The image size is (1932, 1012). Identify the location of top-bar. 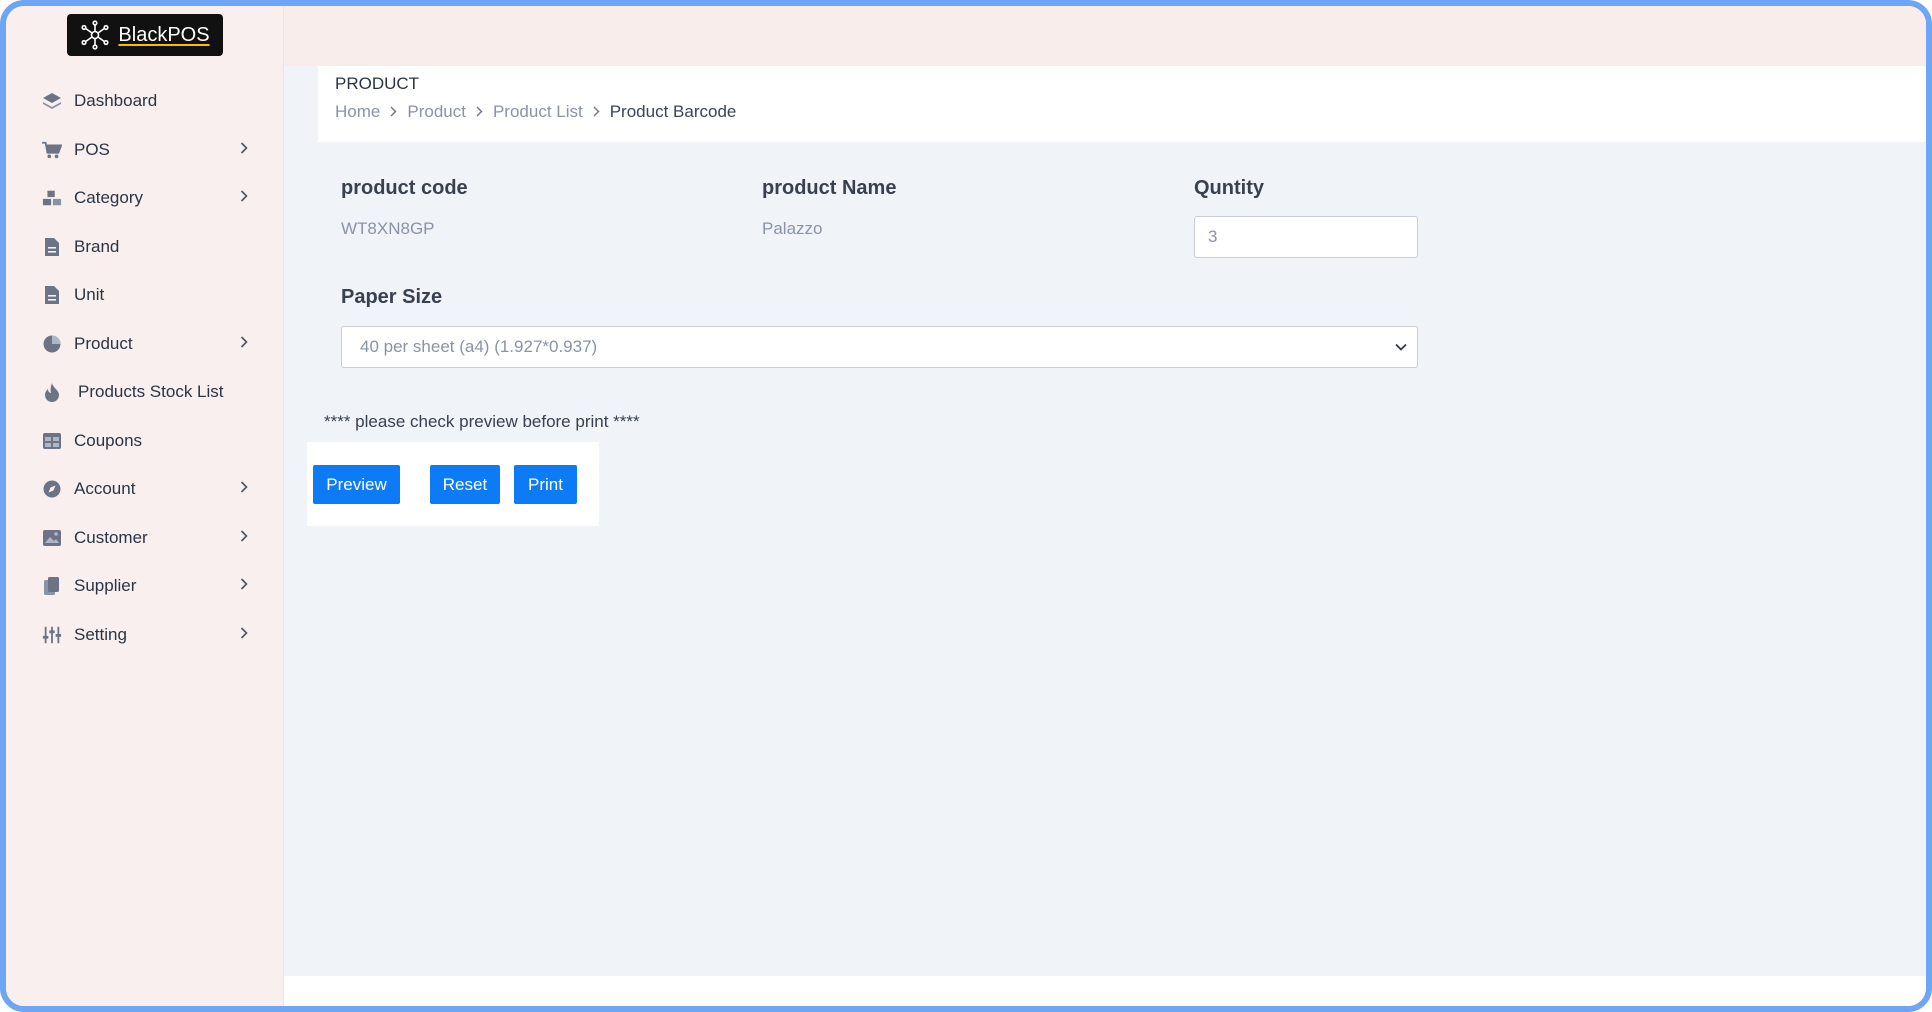
(1105, 36).